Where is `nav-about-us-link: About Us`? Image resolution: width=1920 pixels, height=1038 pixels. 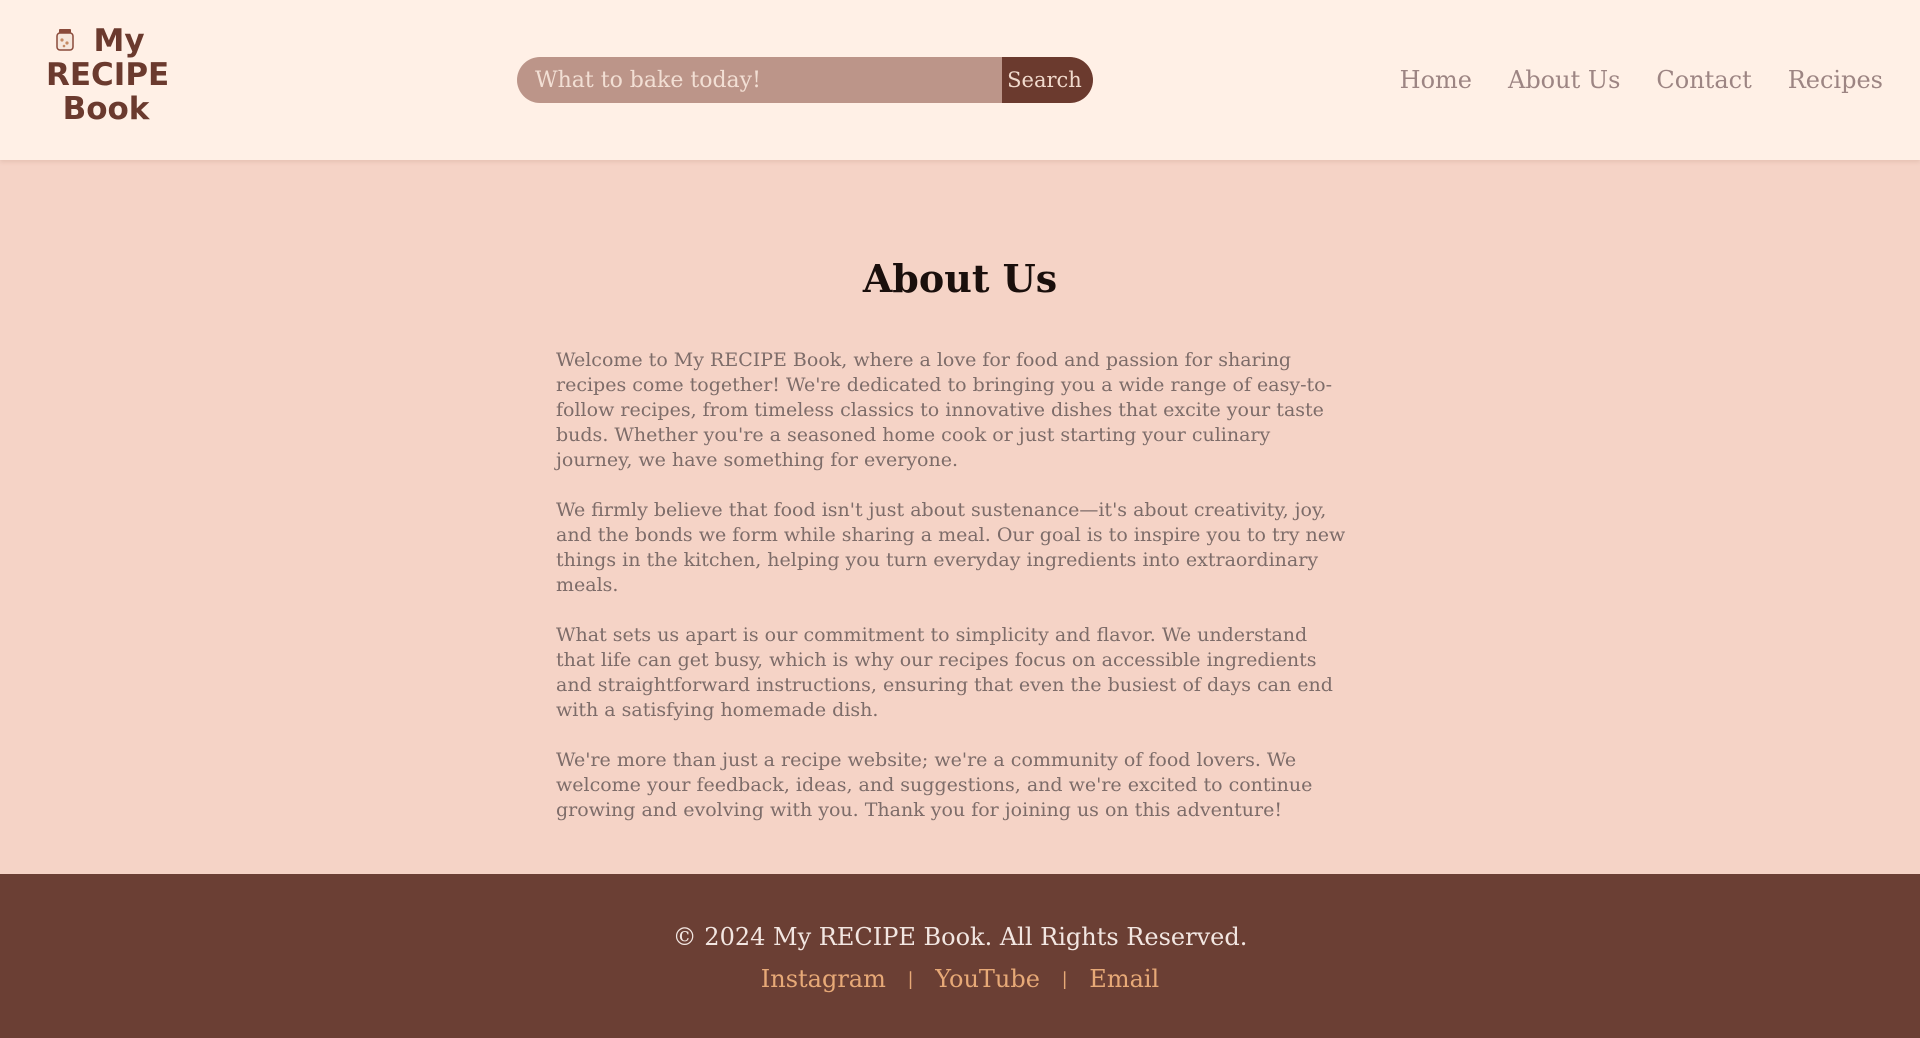 nav-about-us-link: About Us is located at coordinates (1564, 80).